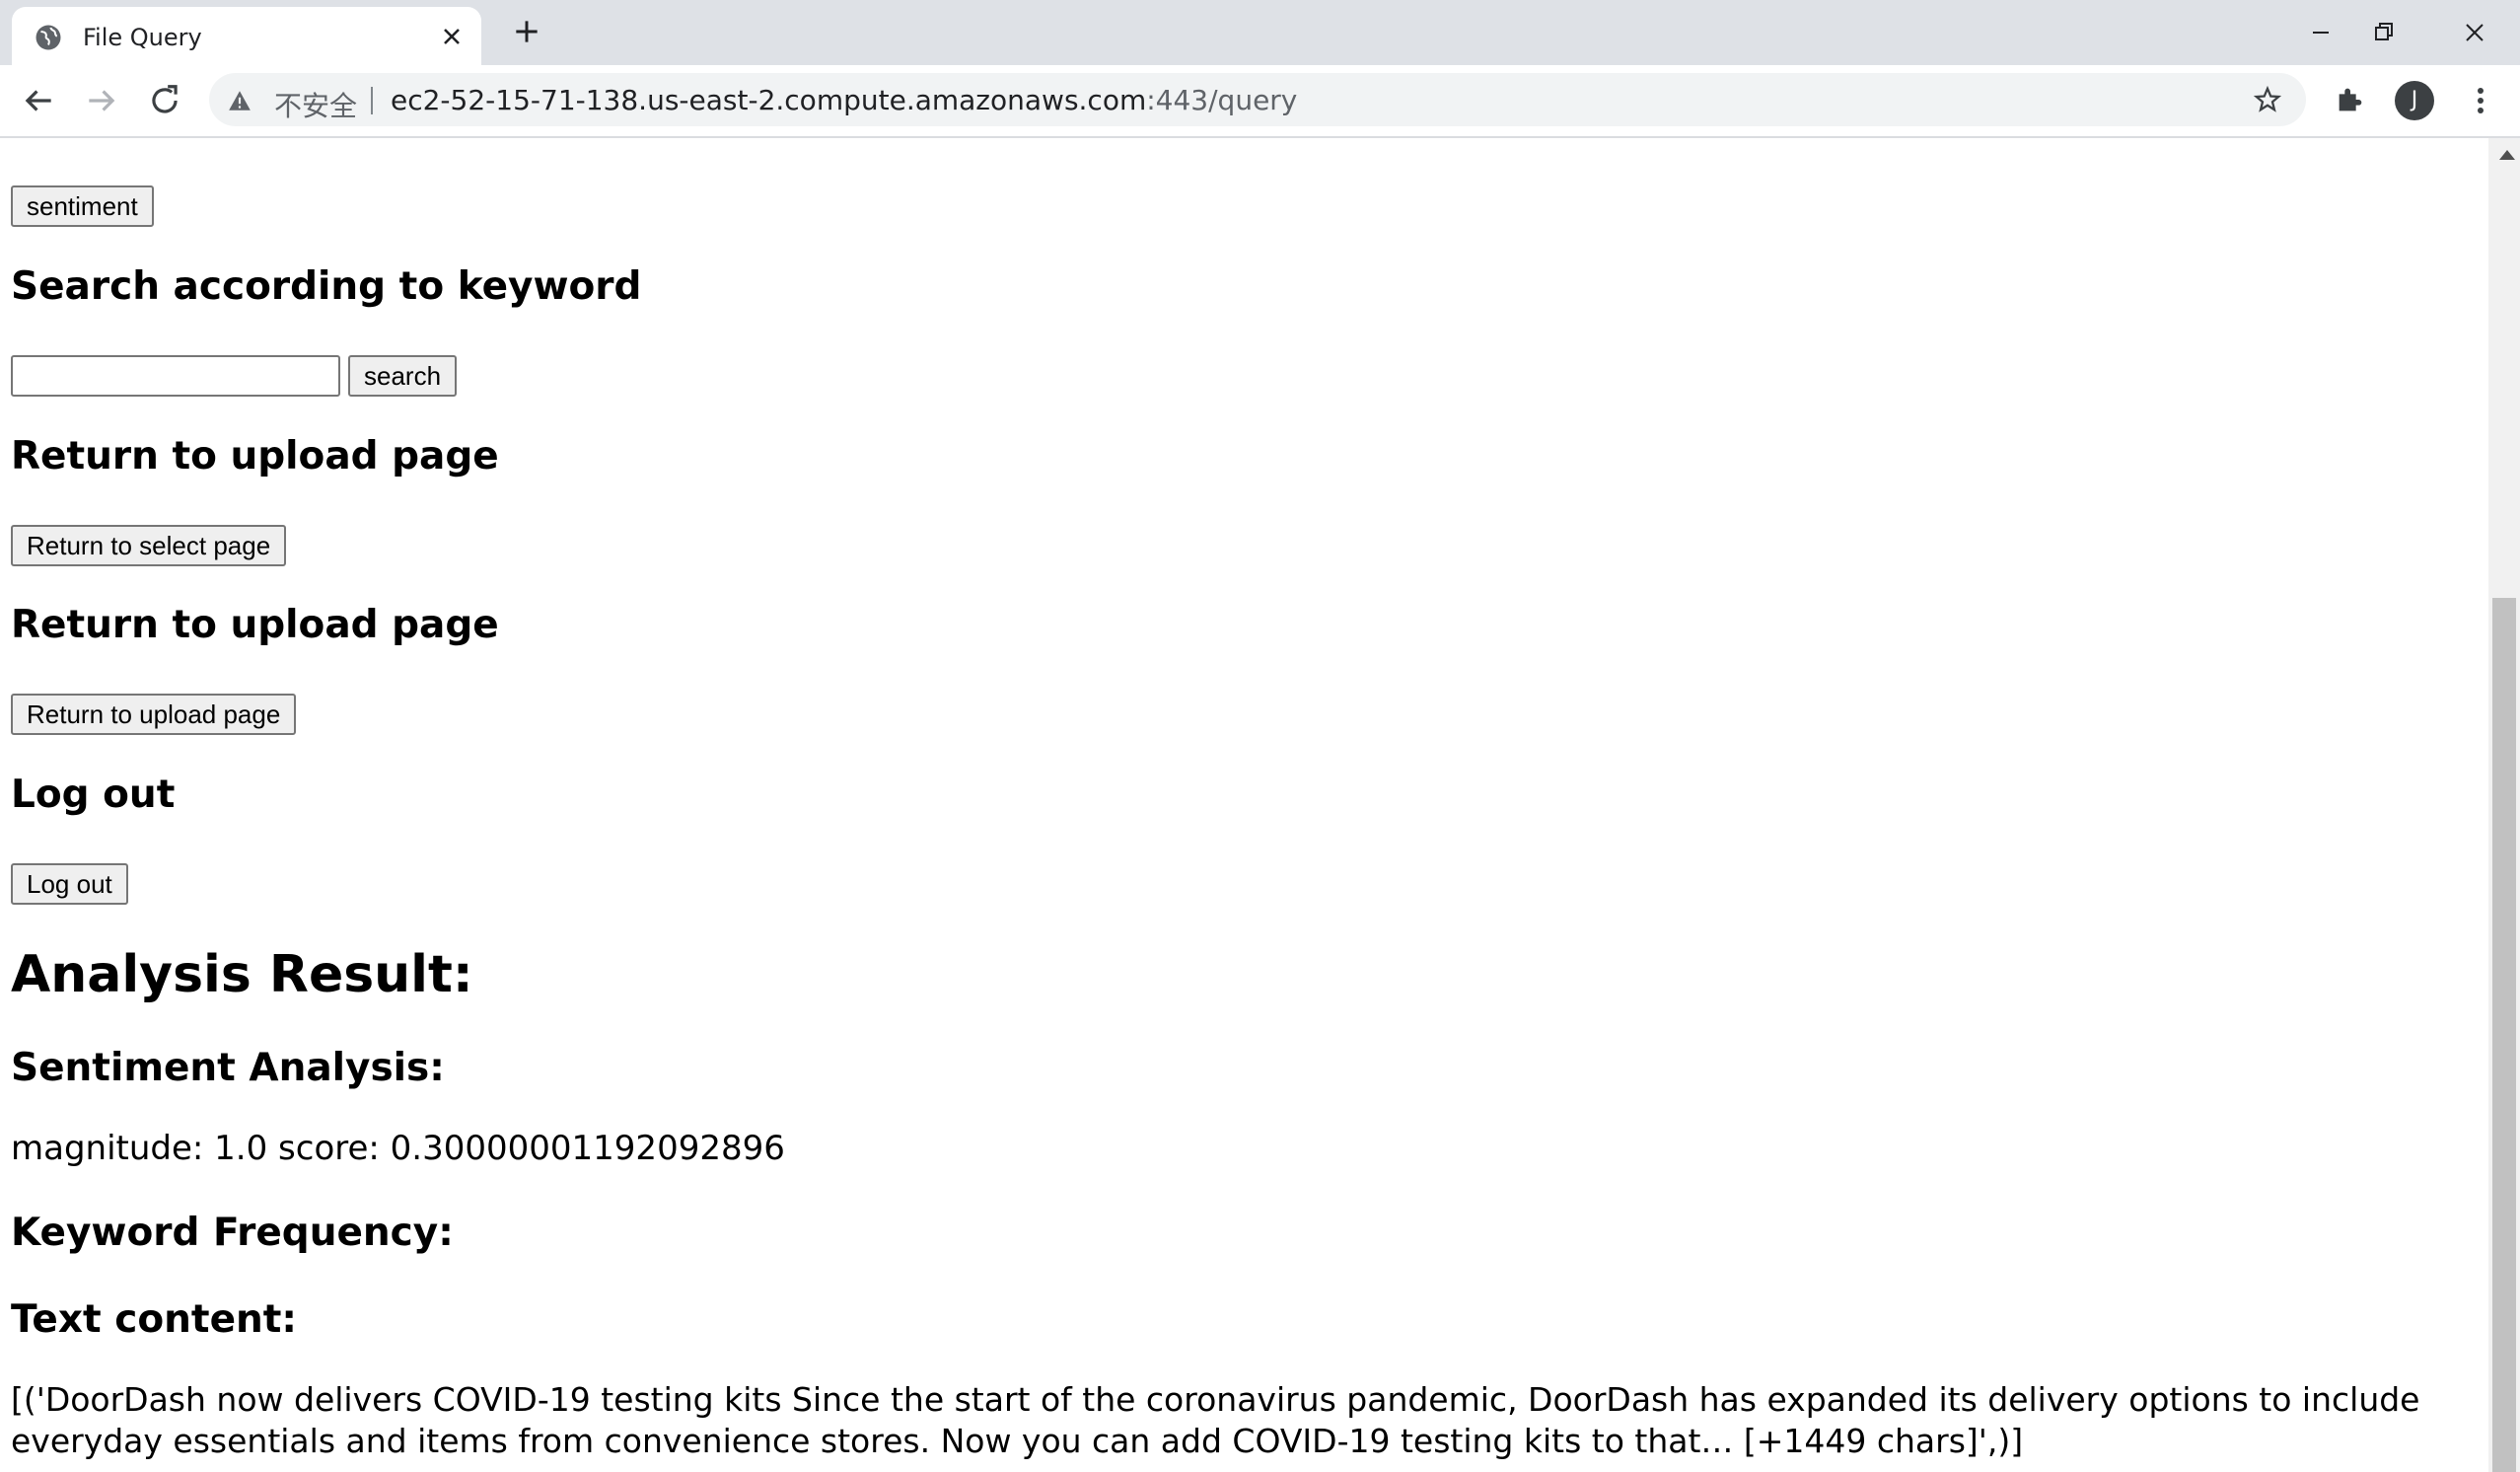 The width and height of the screenshot is (2520, 1472). Describe the element at coordinates (164, 100) in the screenshot. I see `reload-icon` at that location.